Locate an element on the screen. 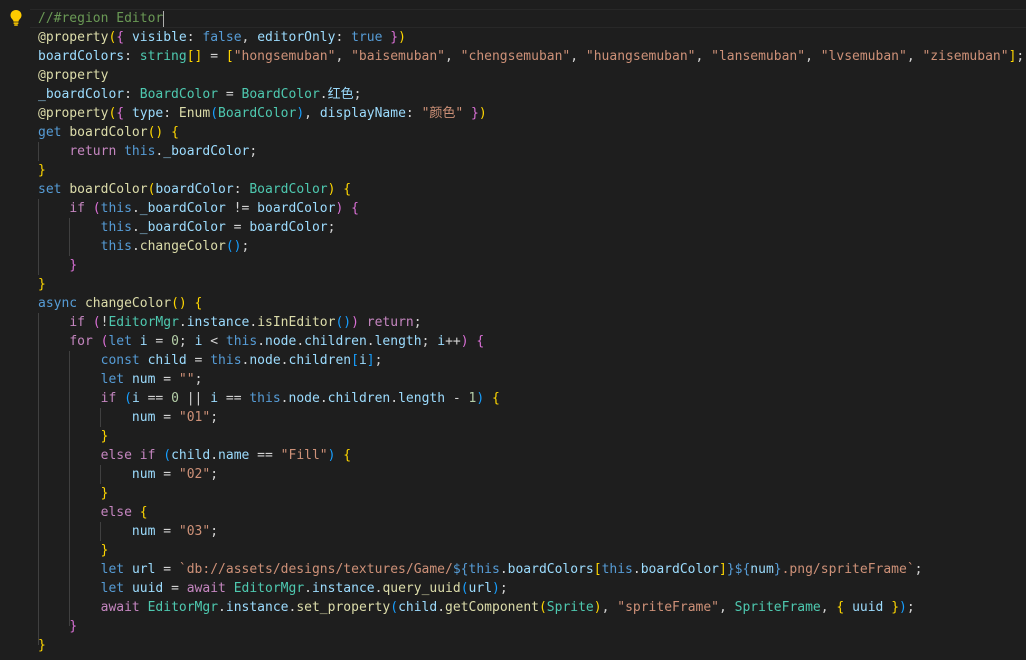 The width and height of the screenshot is (1026, 660). code-token: url is located at coordinates (480, 588).